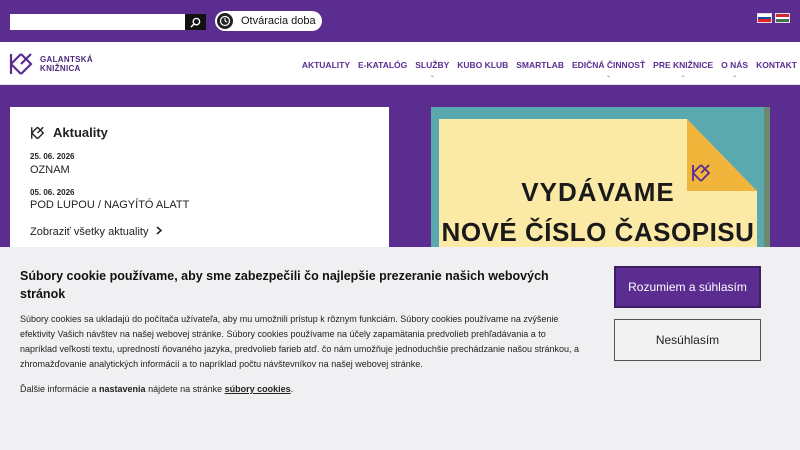 The height and width of the screenshot is (450, 800). Describe the element at coordinates (109, 205) in the screenshot. I see `news-item-link: POD LUPOU / NAGYÍTÓ ALATT` at that location.